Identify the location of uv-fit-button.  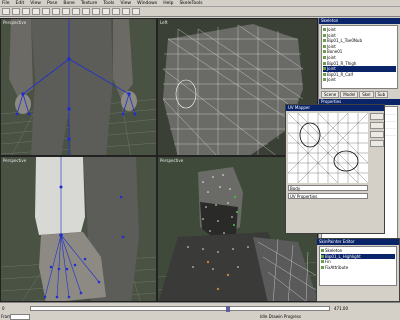
(377, 134).